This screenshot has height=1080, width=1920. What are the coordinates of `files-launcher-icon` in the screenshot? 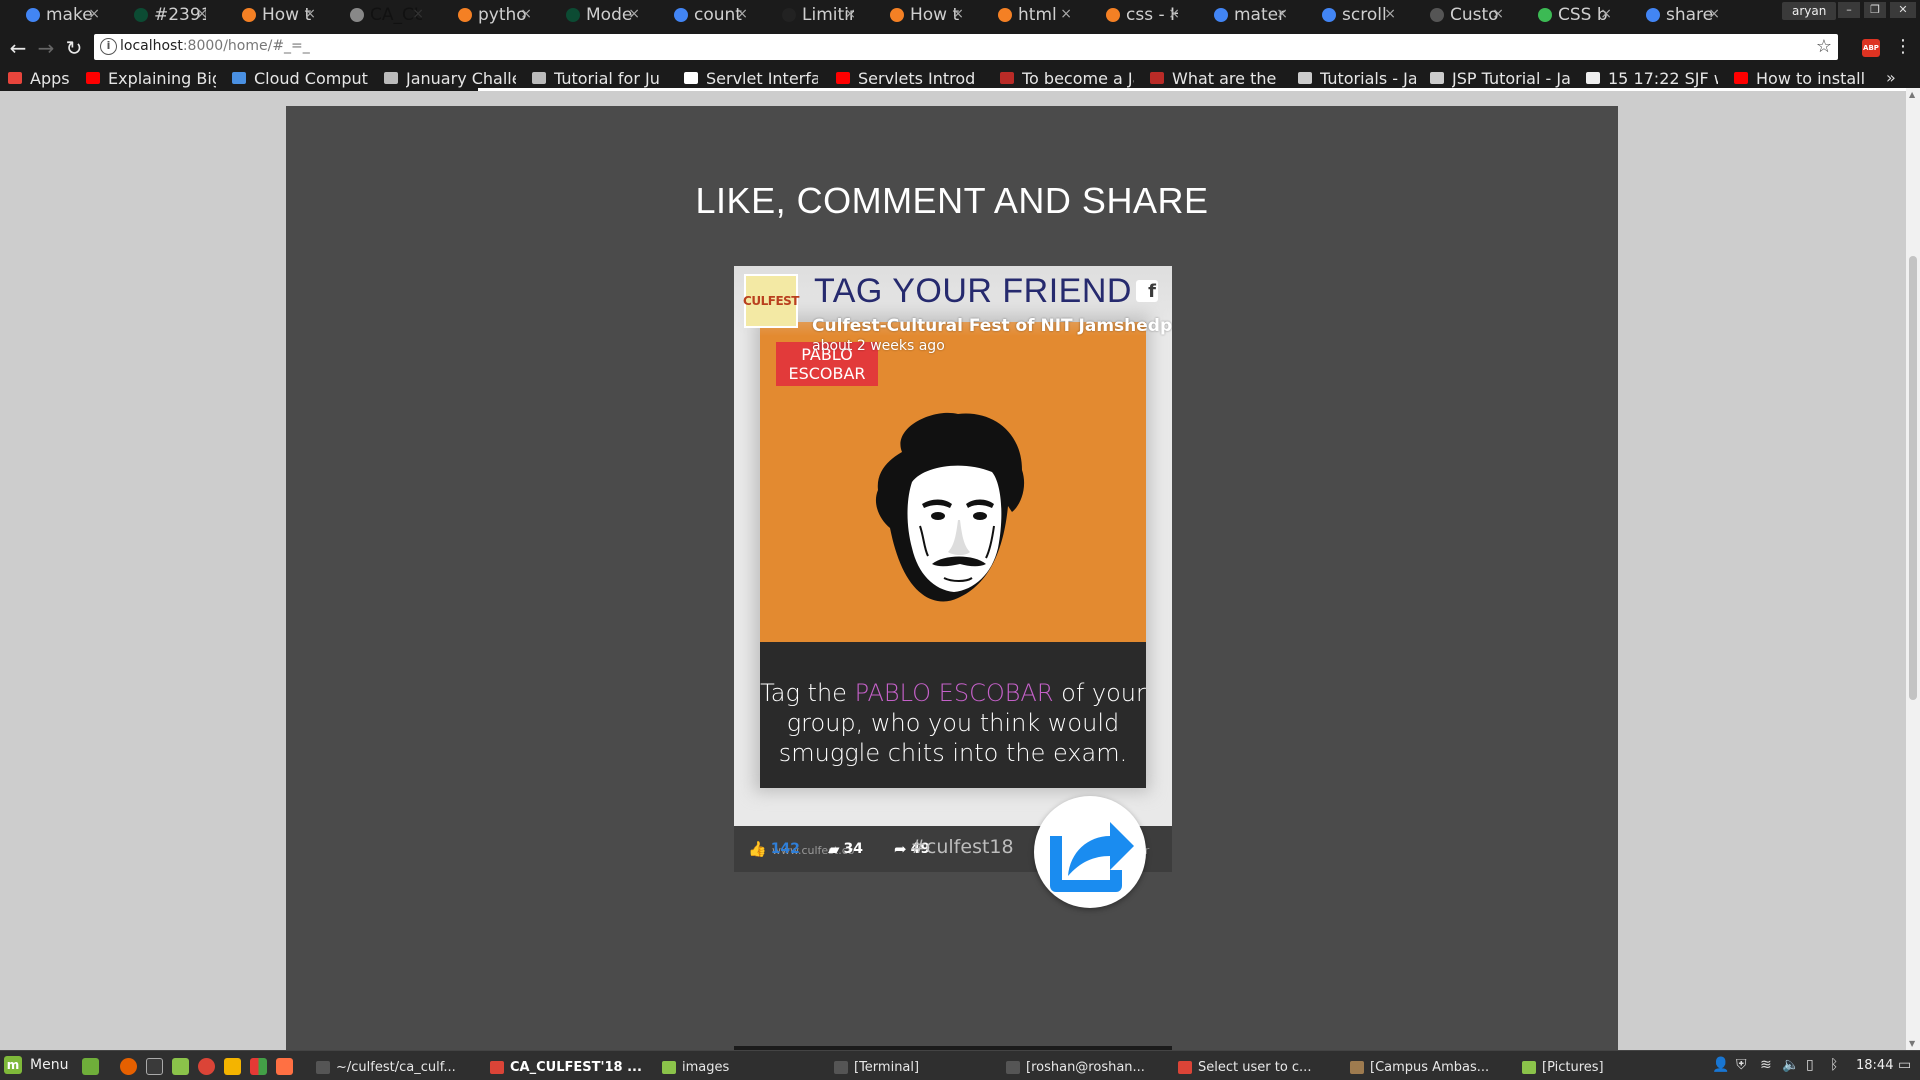 It's located at (180, 1066).